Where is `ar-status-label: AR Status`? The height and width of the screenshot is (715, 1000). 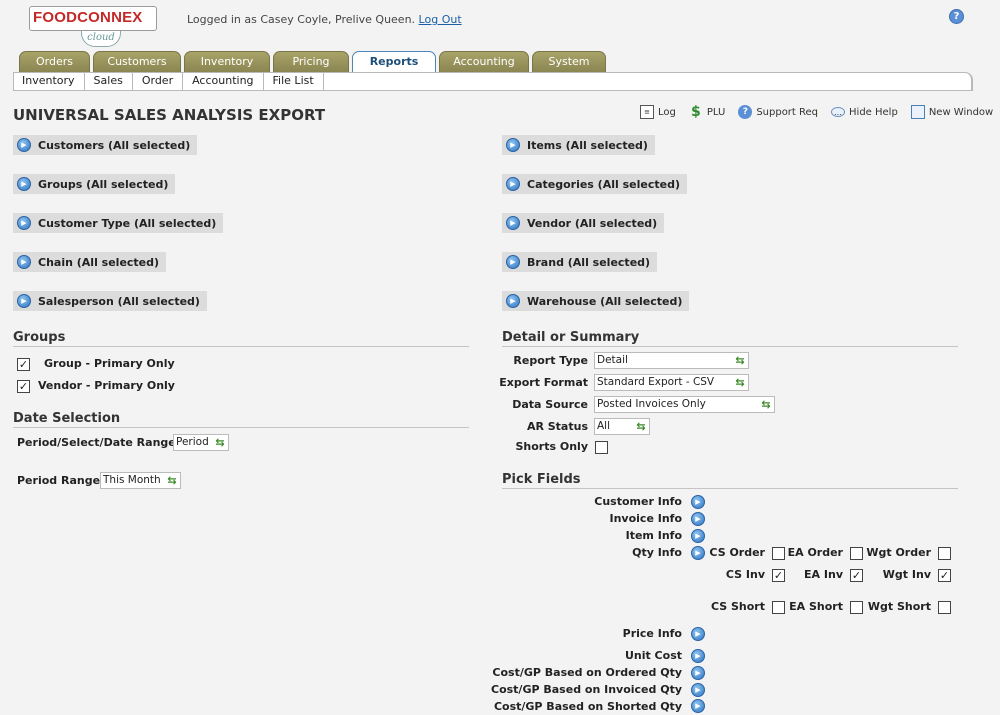 ar-status-label: AR Status is located at coordinates (557, 426).